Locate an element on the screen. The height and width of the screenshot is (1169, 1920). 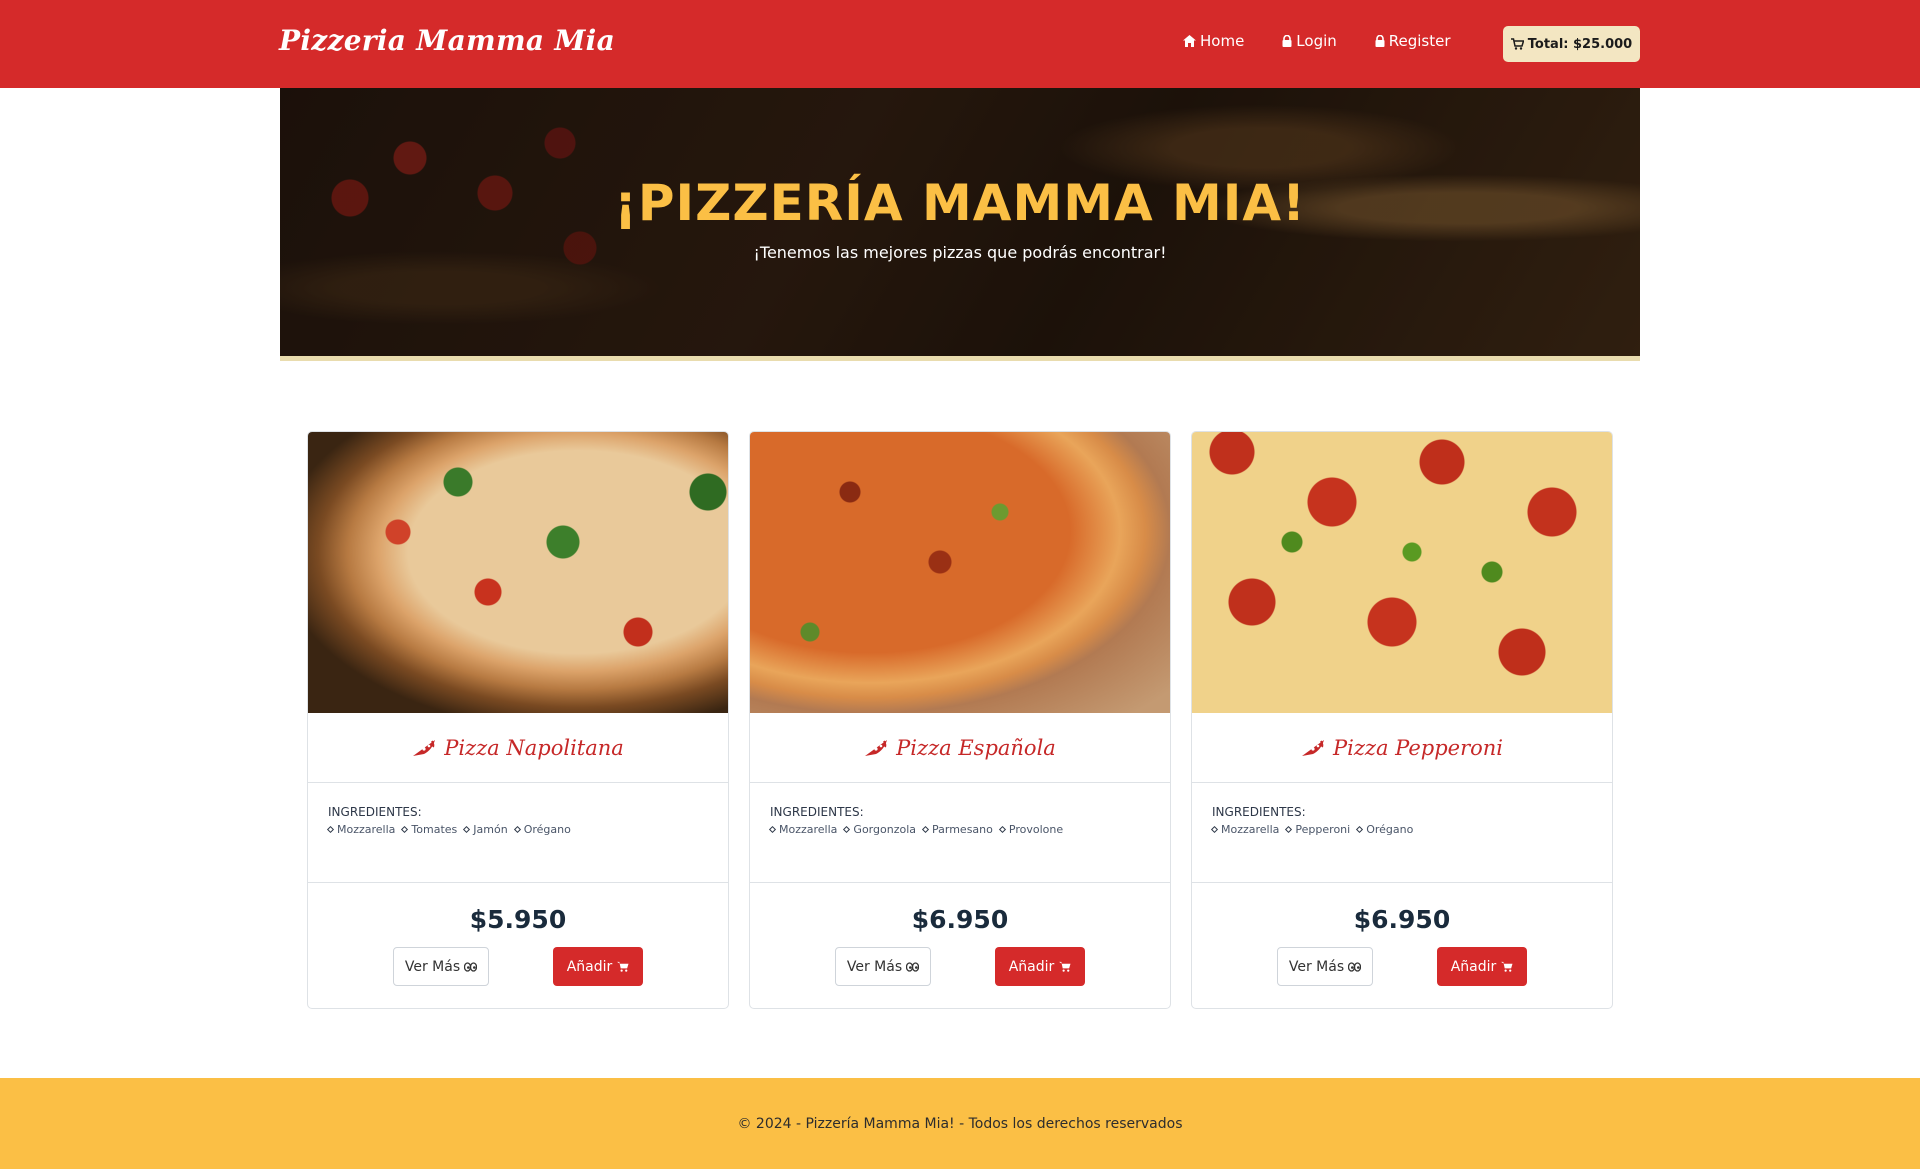
nav-link-register: Register is located at coordinates (1413, 41).